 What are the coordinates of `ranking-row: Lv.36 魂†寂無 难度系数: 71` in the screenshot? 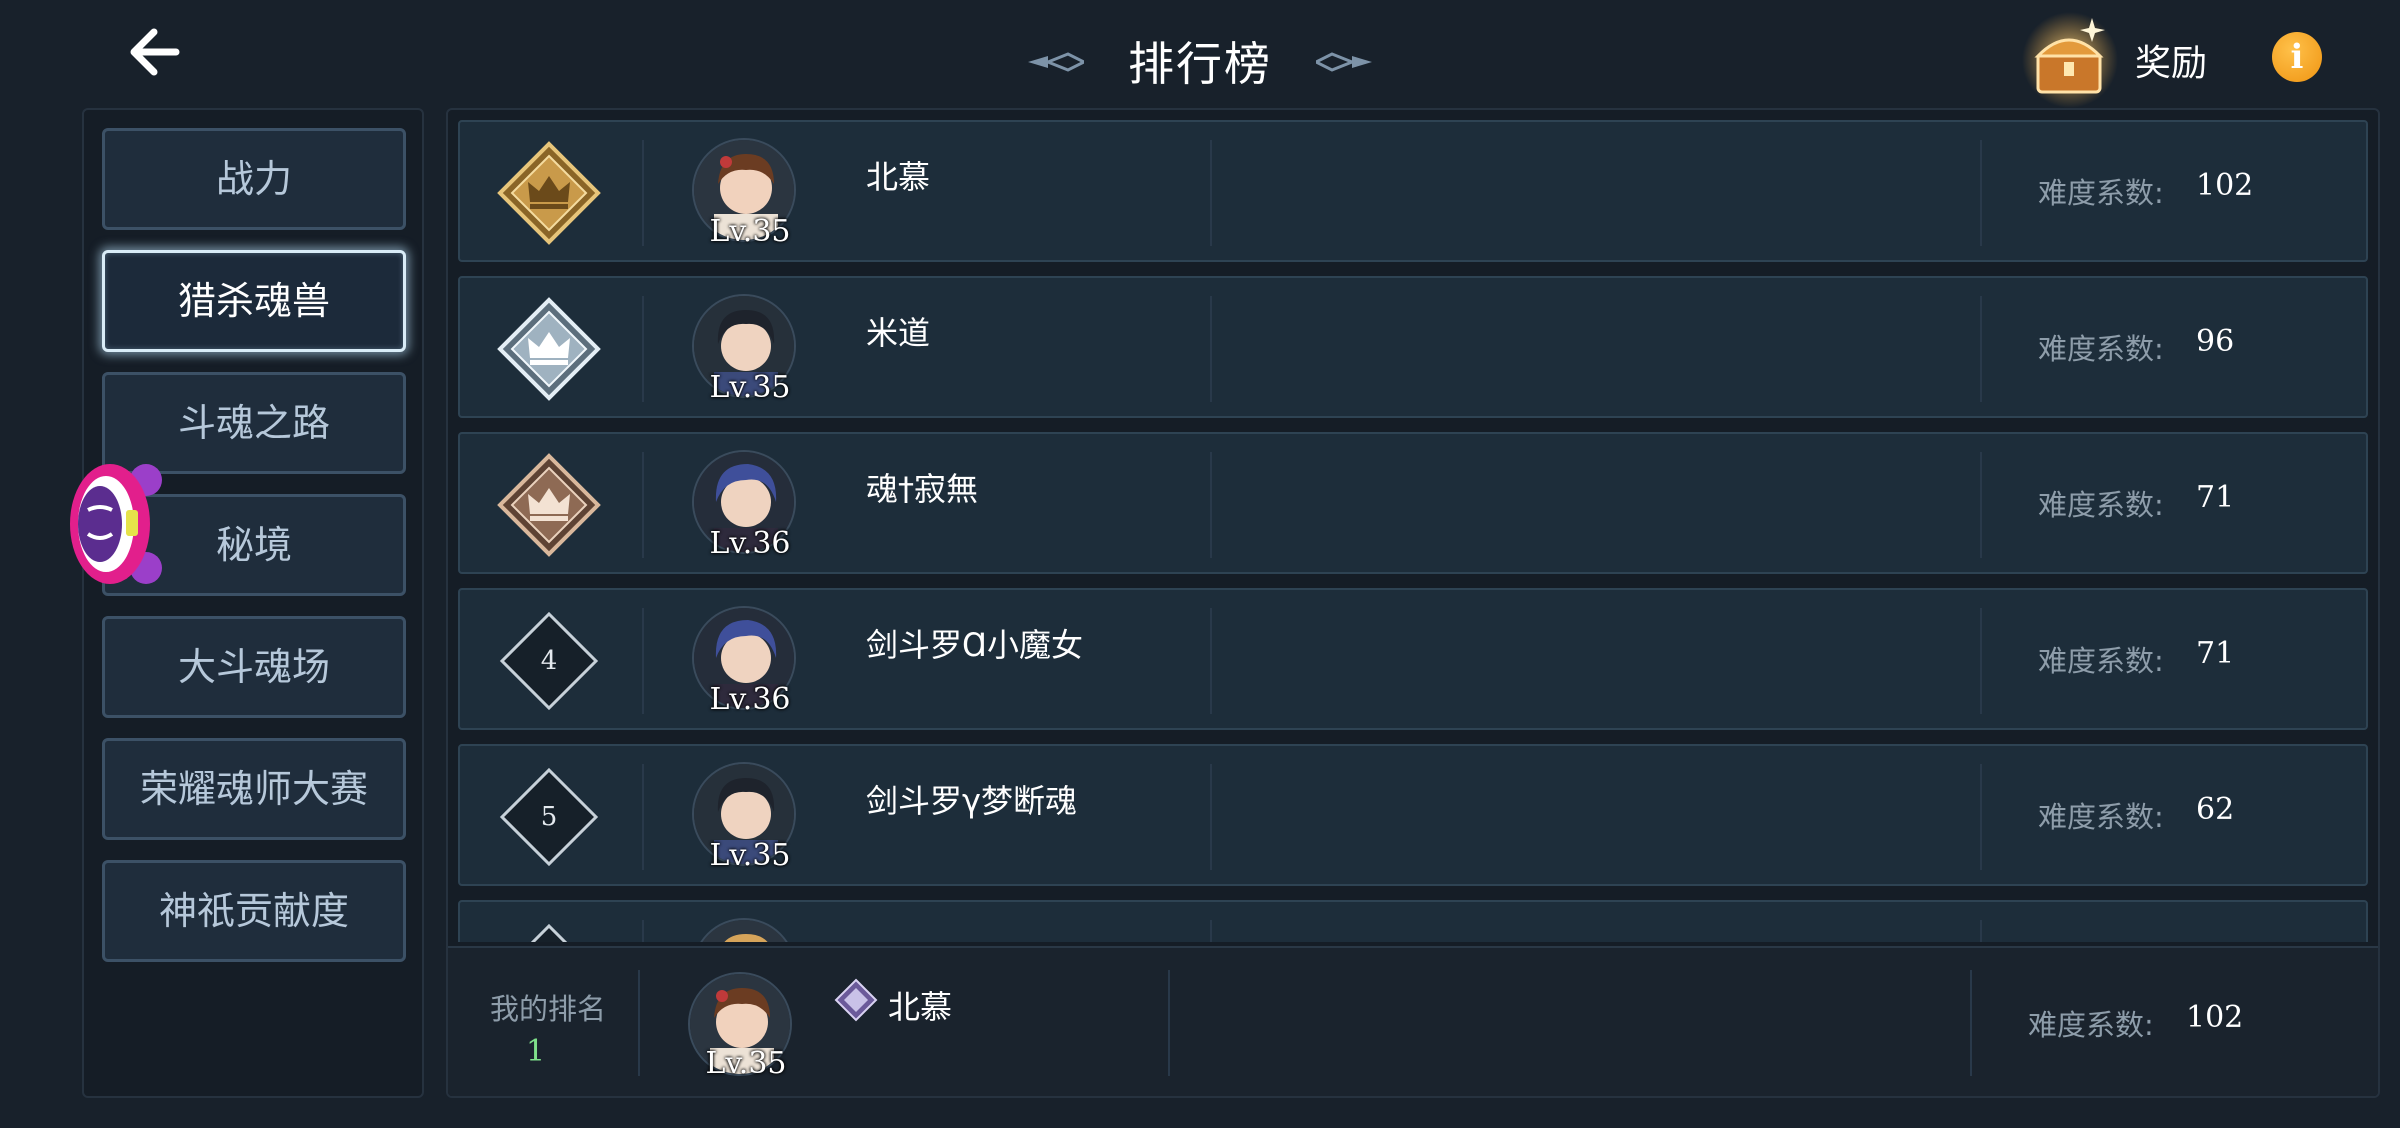 It's located at (1413, 503).